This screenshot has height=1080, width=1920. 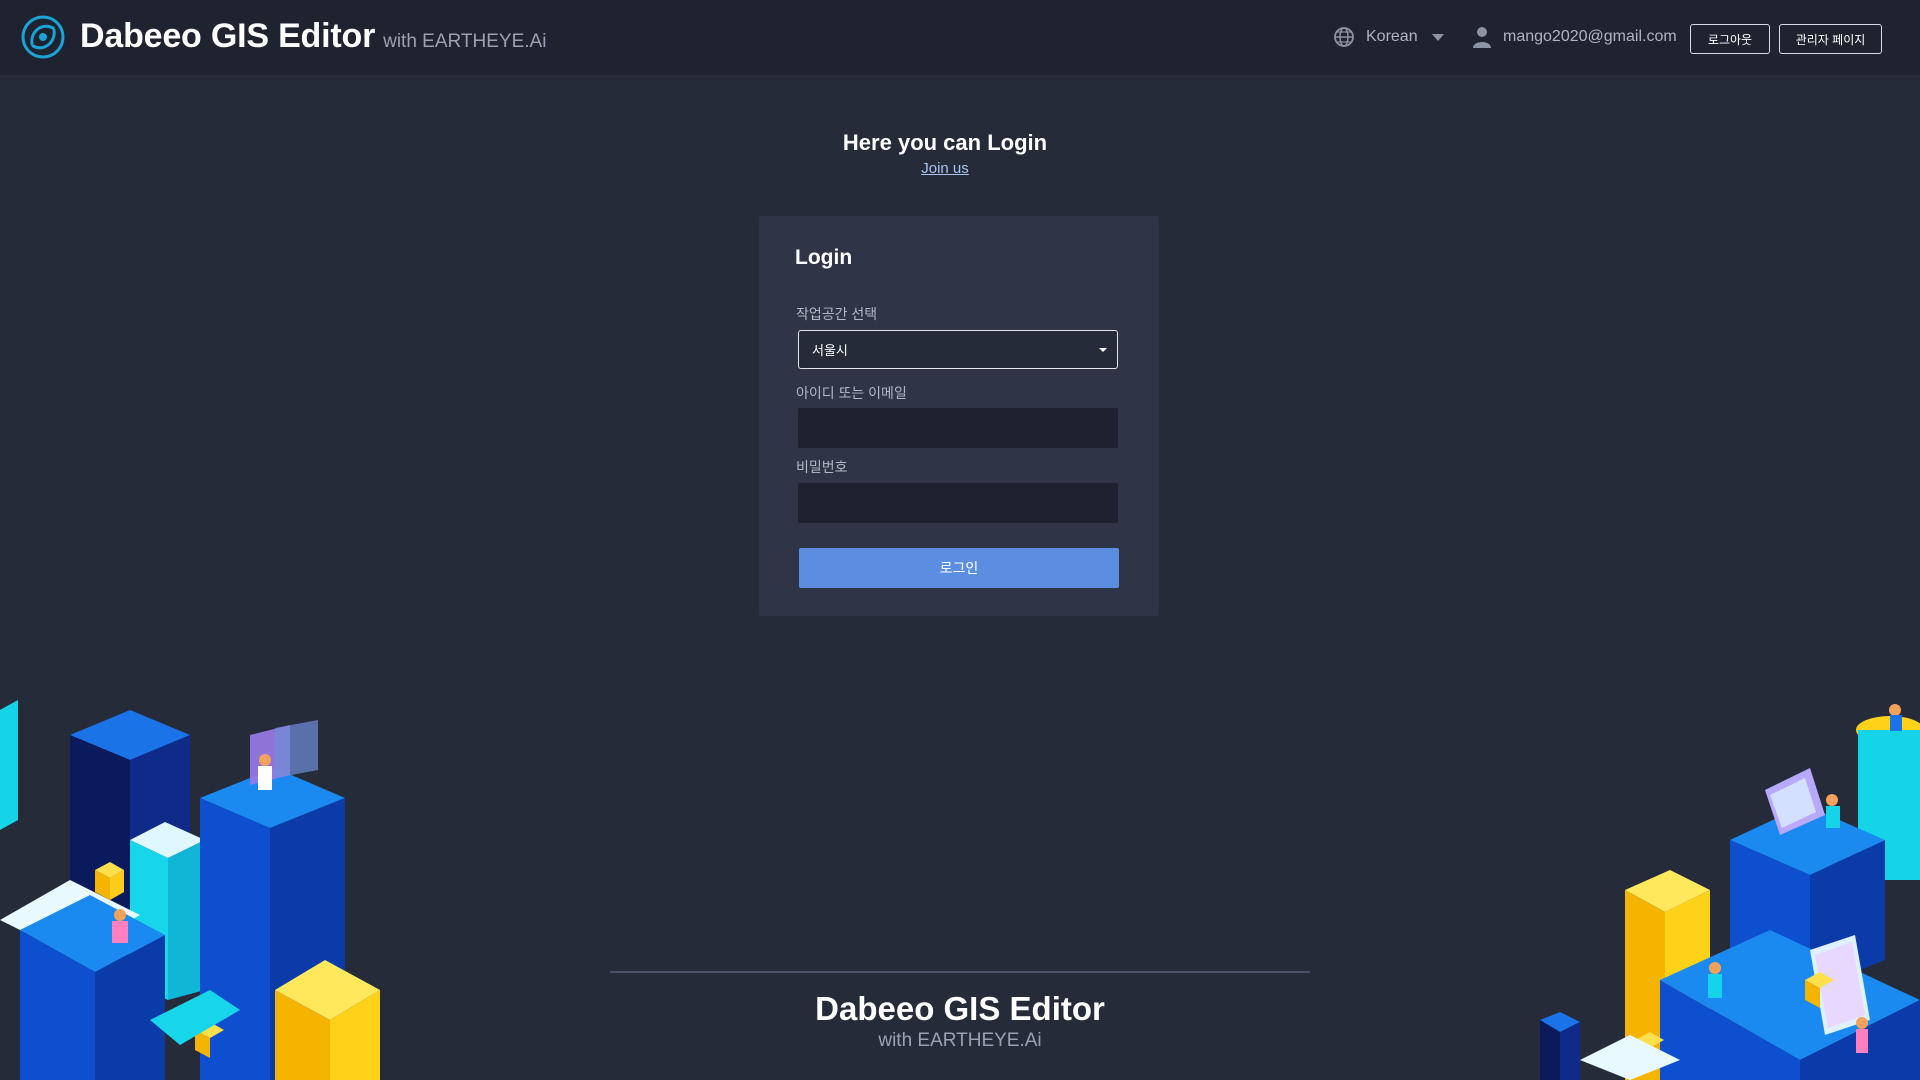 What do you see at coordinates (1730, 39) in the screenshot?
I see `logout-button: 로그아웃` at bounding box center [1730, 39].